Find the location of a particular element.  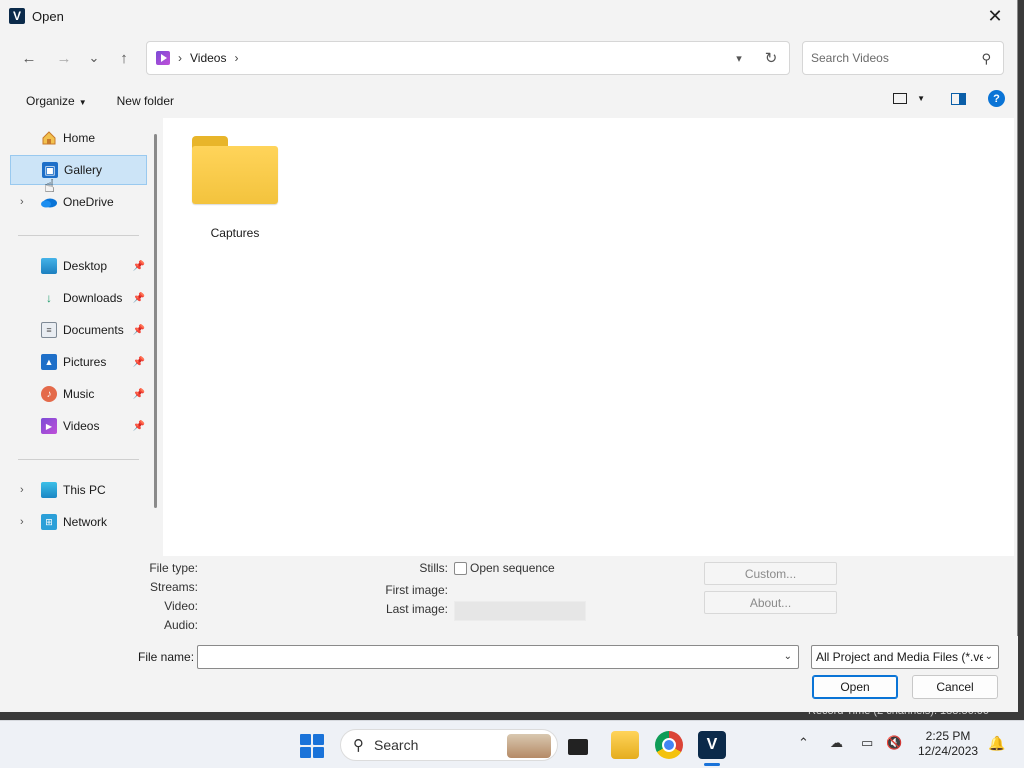

back-button: ← is located at coordinates (29, 58).